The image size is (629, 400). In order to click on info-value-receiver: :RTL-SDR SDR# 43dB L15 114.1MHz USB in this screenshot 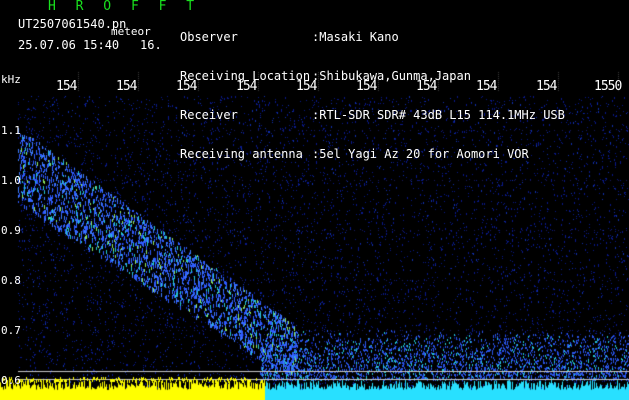, I will do `click(438, 115)`.